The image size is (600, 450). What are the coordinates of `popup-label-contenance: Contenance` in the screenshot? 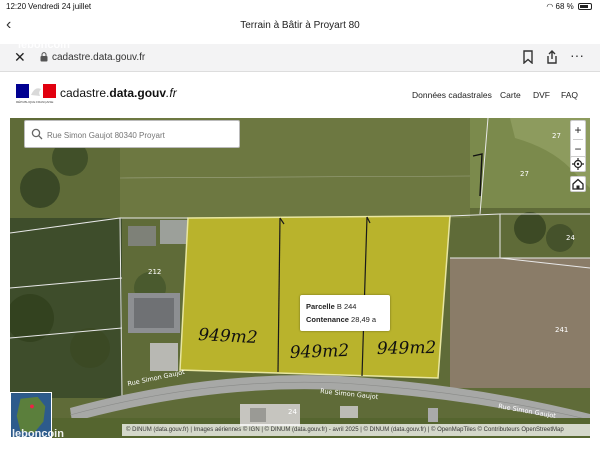 It's located at (327, 319).